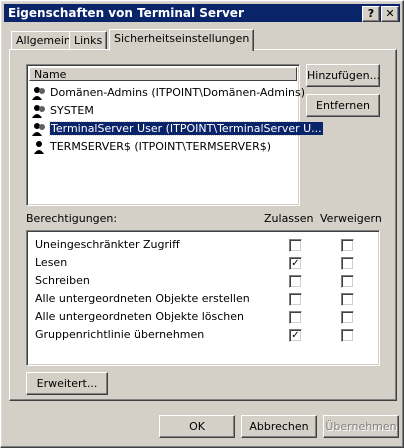 Image resolution: width=404 pixels, height=448 pixels. Describe the element at coordinates (140, 316) in the screenshot. I see `permission-label: Alle untergeordneten Objekte löschen` at that location.